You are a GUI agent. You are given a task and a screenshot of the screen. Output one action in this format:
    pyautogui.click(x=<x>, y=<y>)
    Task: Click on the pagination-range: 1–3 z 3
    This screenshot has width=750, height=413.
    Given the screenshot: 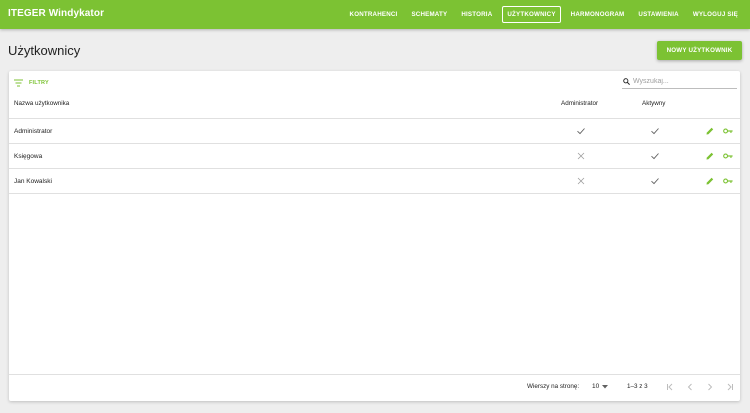 What is the action you would take?
    pyautogui.click(x=637, y=386)
    